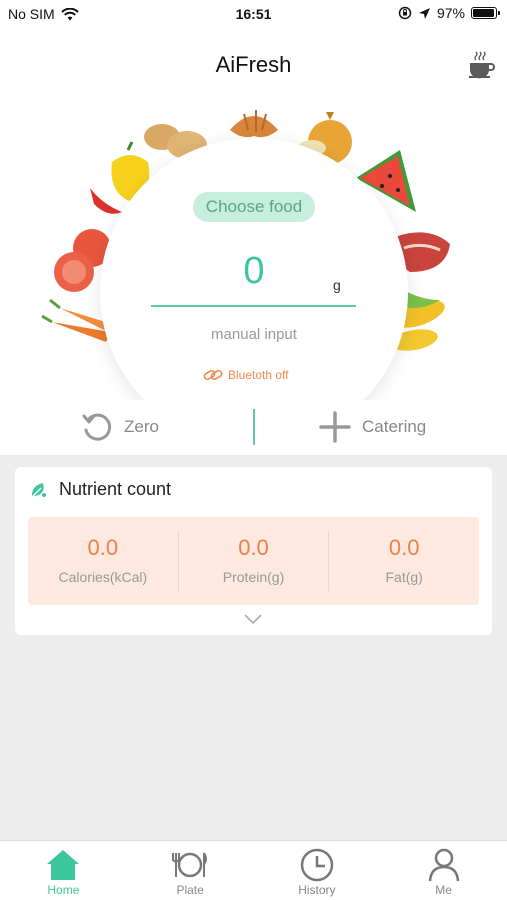  I want to click on app-title: AiFresh, so click(253, 64).